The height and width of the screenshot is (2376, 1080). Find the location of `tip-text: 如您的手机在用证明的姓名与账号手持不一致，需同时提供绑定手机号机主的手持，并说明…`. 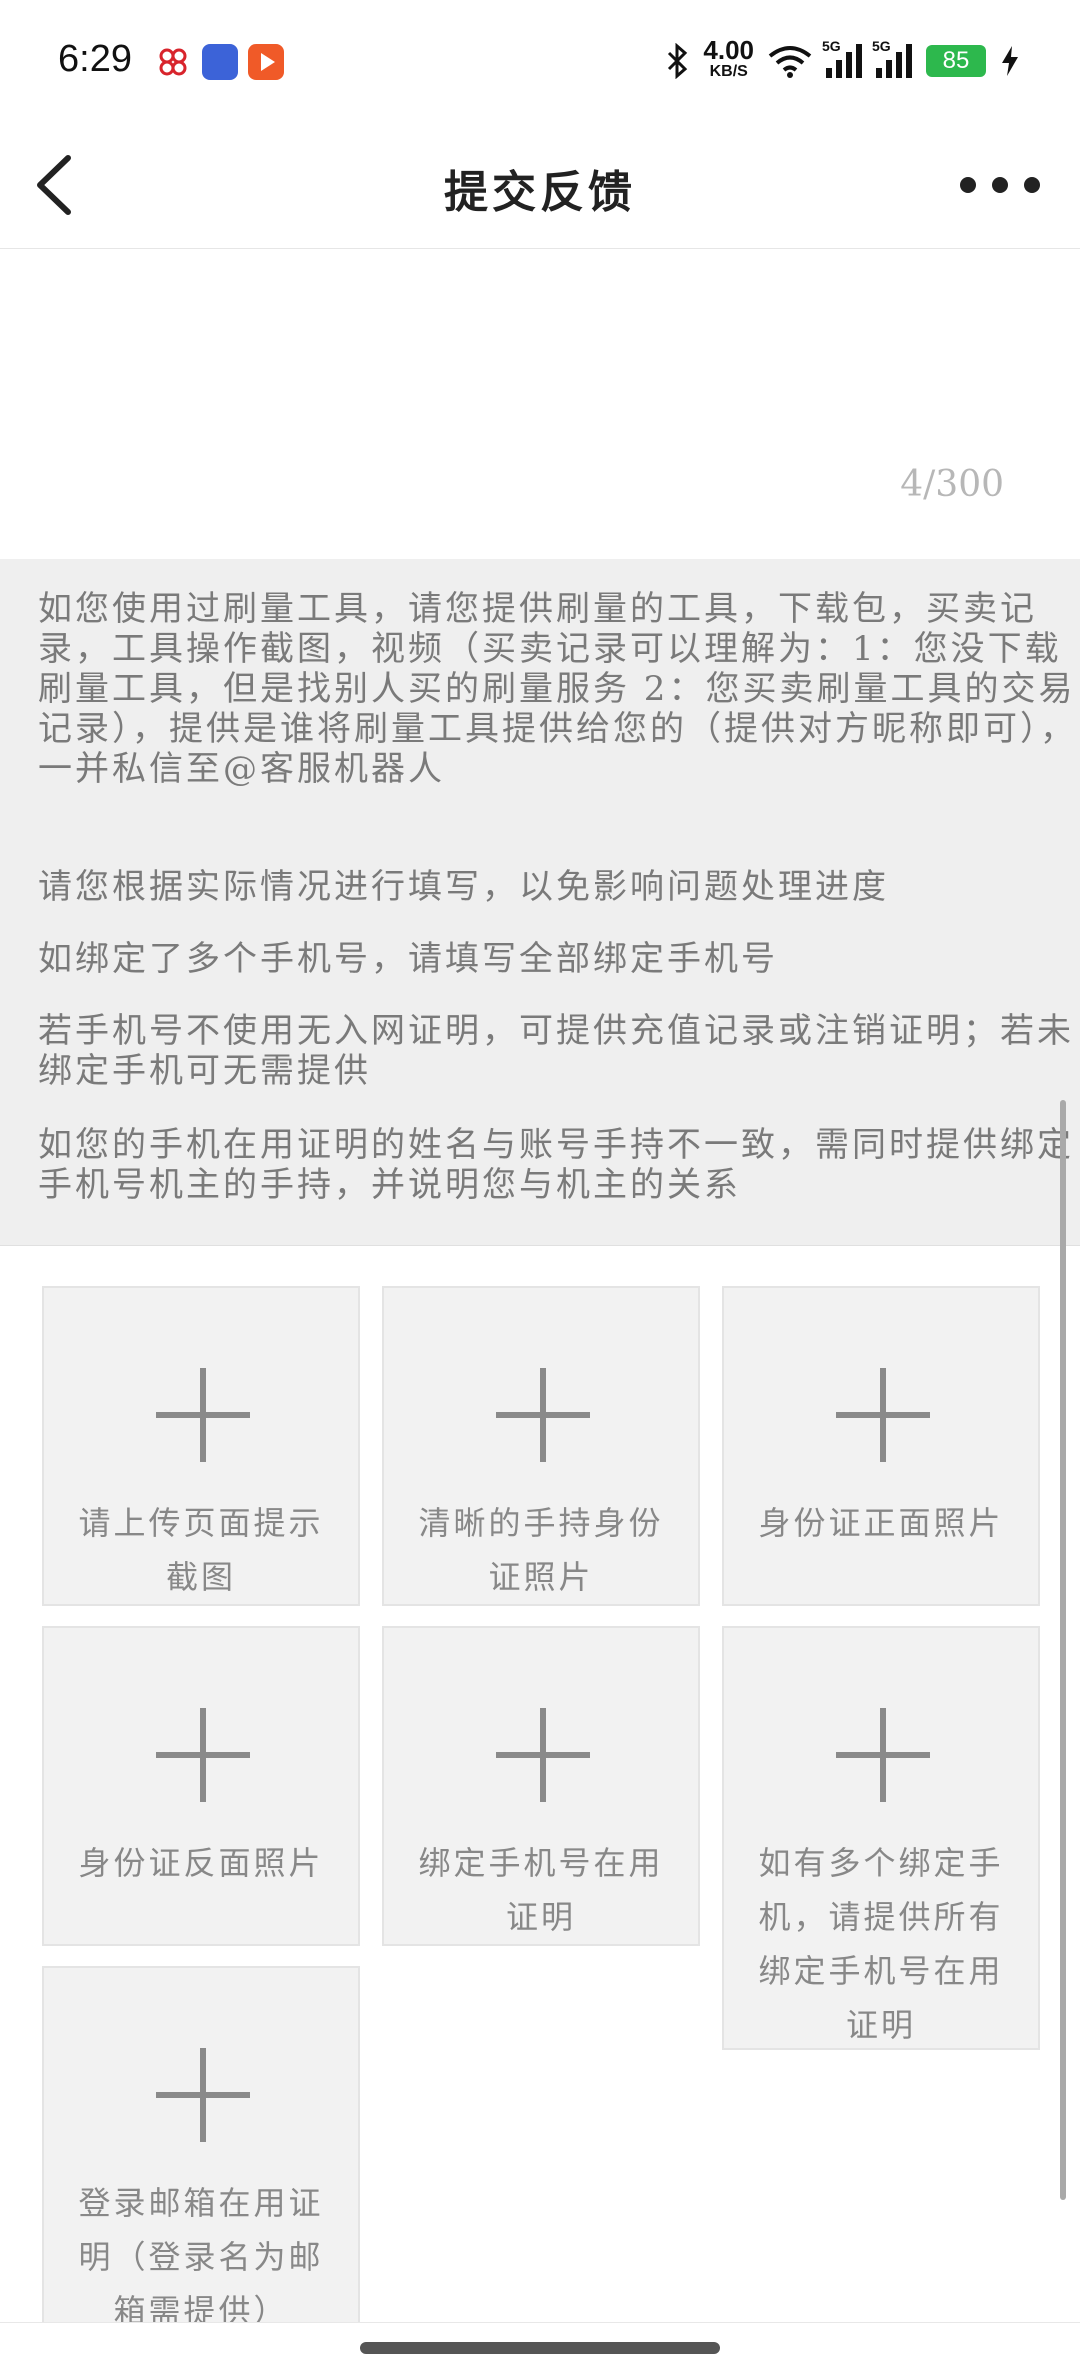

tip-text: 如您的手机在用证明的姓名与账号手持不一致，需同时提供绑定手机号机主的手持，并说明… is located at coordinates (556, 1165).